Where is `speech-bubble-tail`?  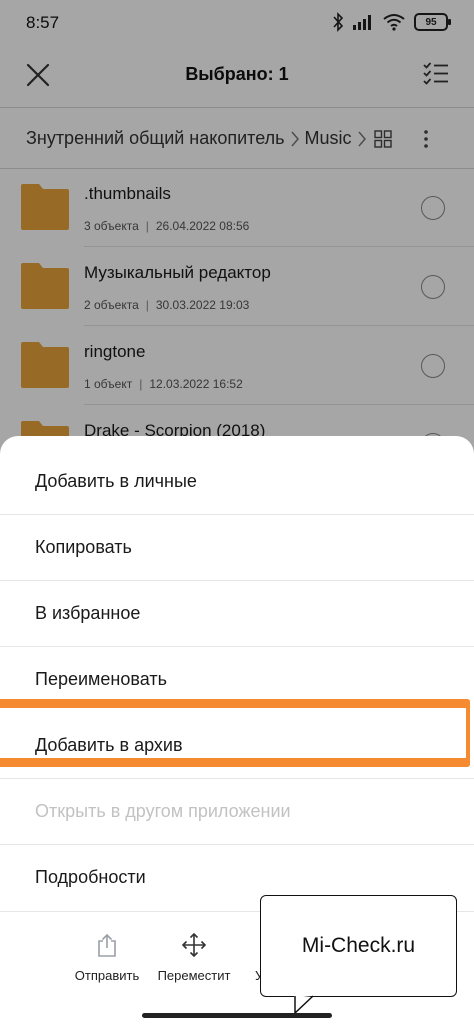 speech-bubble-tail is located at coordinates (304, 1005).